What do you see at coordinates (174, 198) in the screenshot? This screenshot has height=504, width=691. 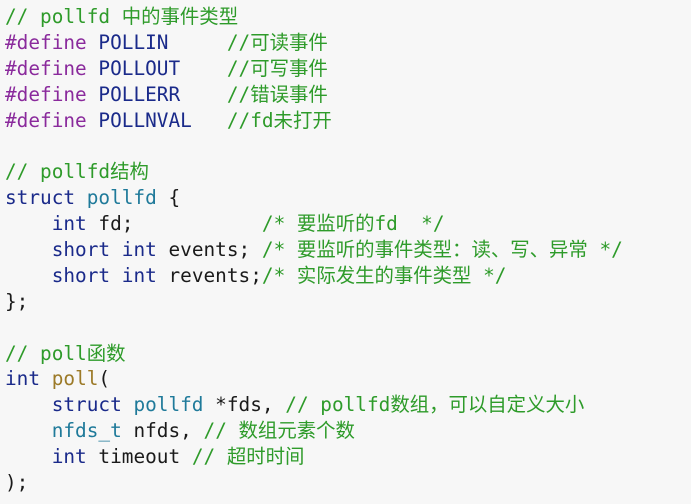 I see `code-token-punct: {` at bounding box center [174, 198].